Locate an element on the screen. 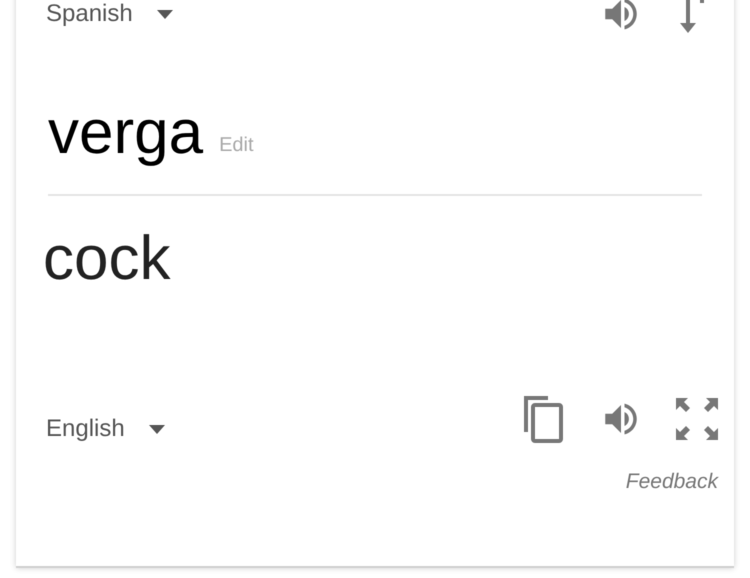  source-text: verga is located at coordinates (126, 133).